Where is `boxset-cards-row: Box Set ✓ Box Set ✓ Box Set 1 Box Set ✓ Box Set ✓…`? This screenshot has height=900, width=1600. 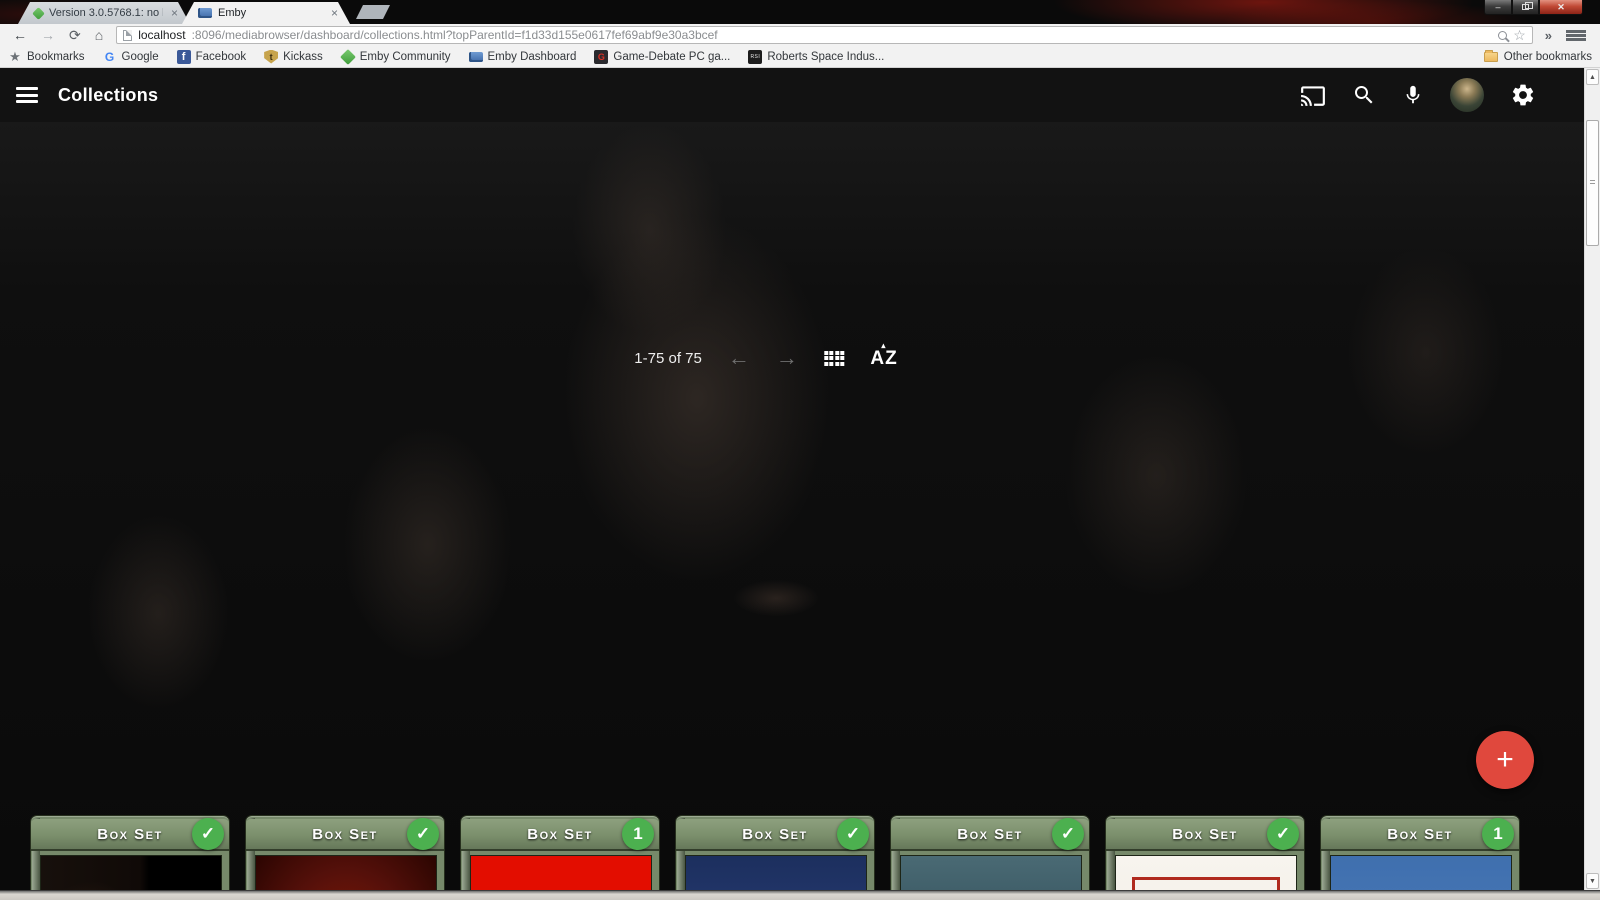 boxset-cards-row: Box Set ✓ Box Set ✓ Box Set 1 Box Set ✓ Box Set ✓… is located at coordinates (775, 852).